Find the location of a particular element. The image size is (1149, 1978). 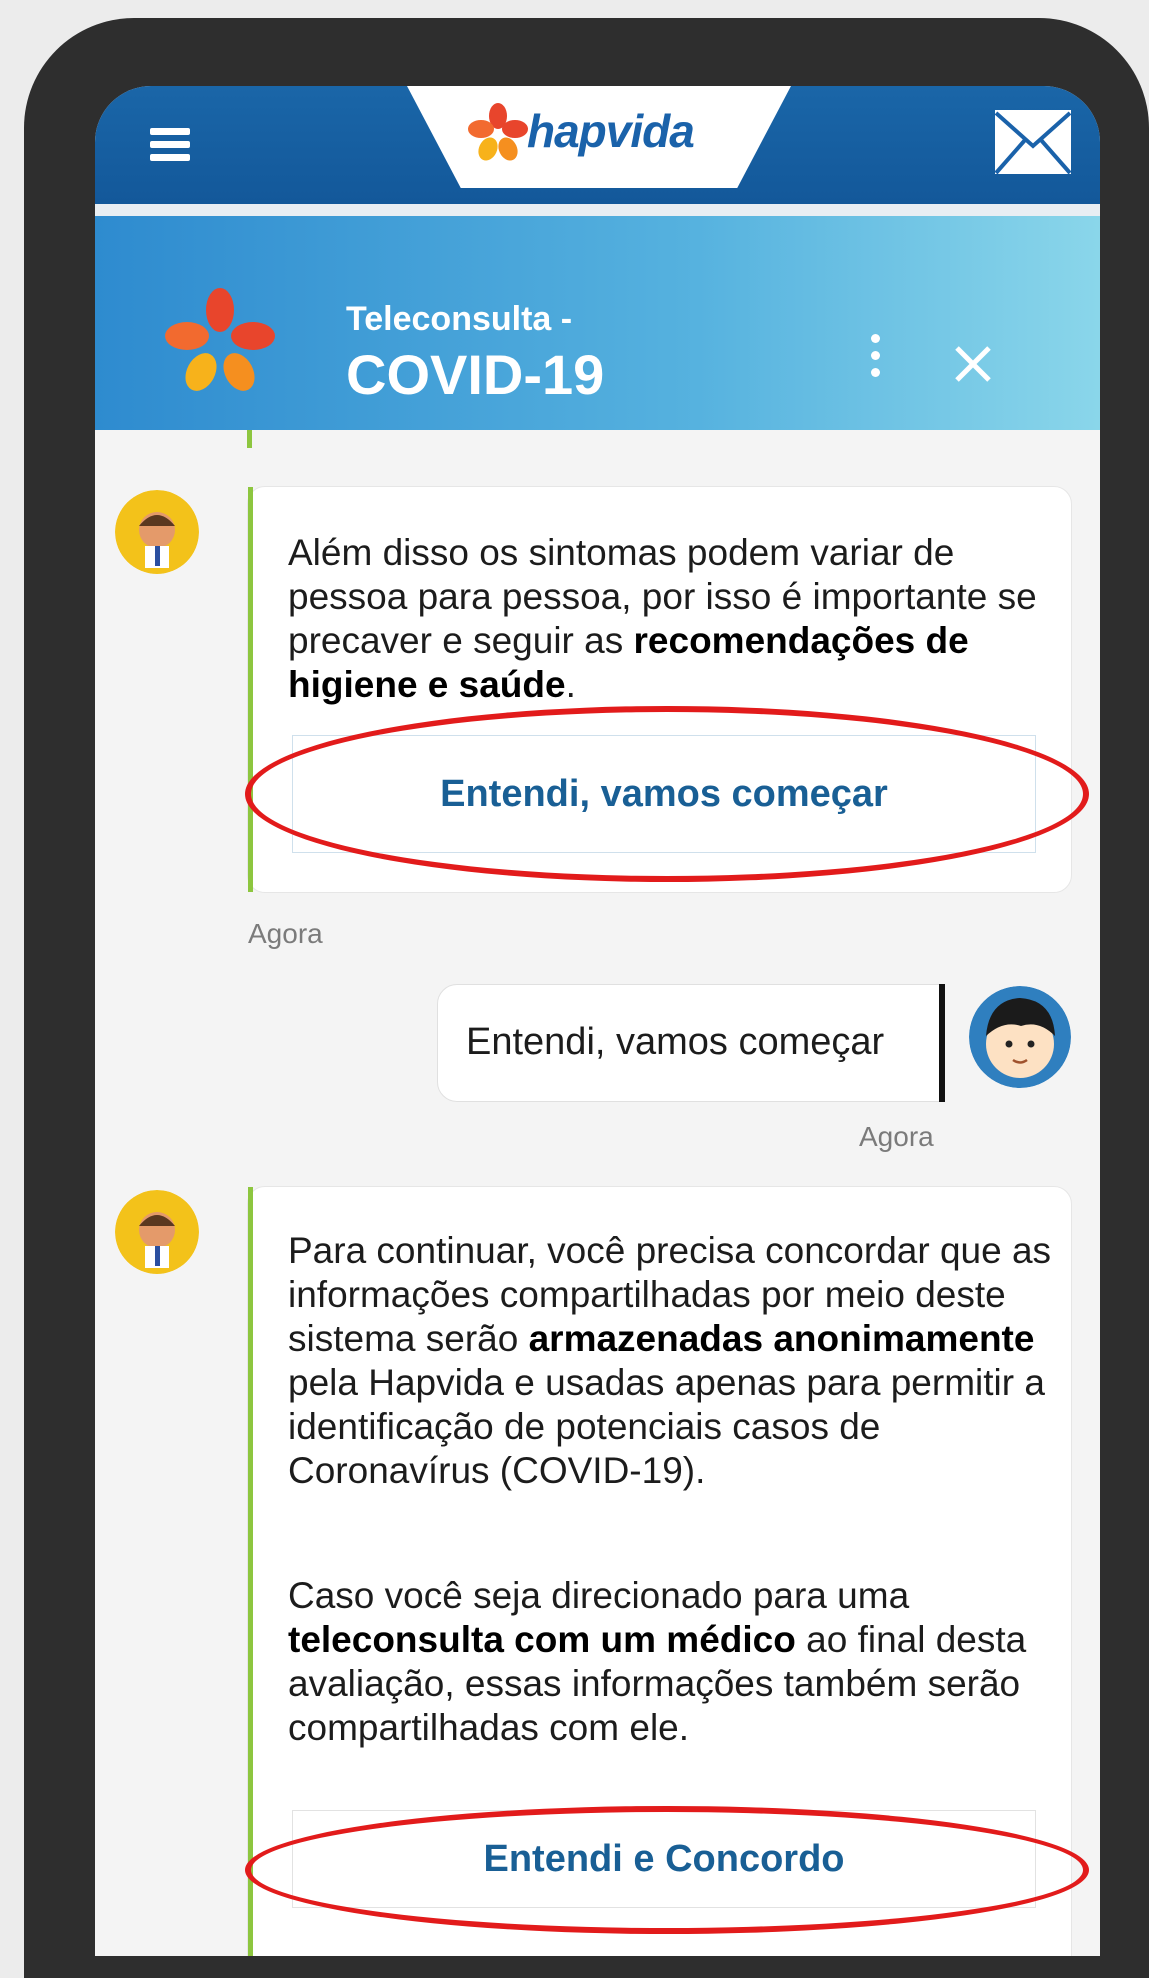

understood-start-button: Entendi, vamos começar is located at coordinates (664, 794).